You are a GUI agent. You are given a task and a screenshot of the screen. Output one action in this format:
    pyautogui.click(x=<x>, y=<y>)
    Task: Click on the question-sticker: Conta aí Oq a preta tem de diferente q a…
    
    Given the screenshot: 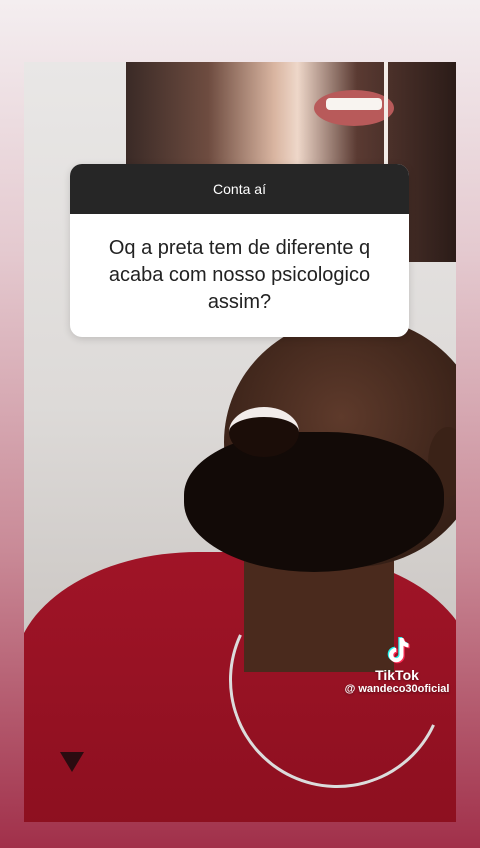 What is the action you would take?
    pyautogui.click(x=239, y=250)
    